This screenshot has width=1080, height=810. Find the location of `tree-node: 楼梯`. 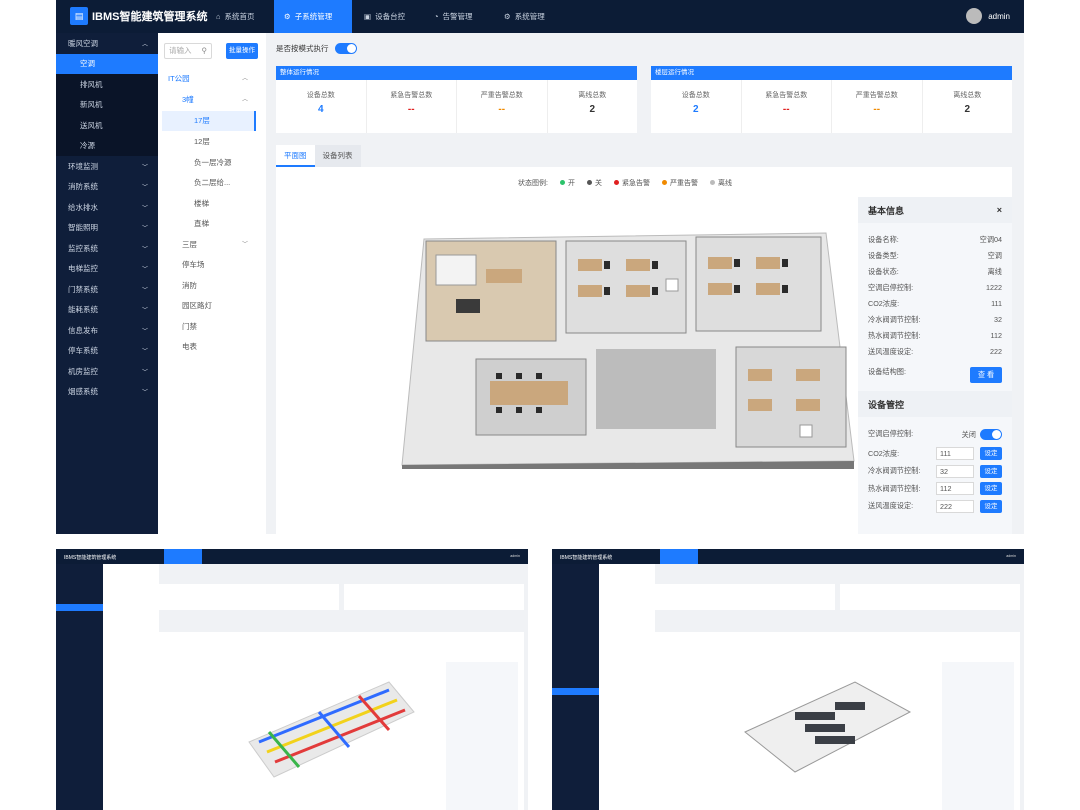

tree-node: 楼梯 is located at coordinates (201, 204).